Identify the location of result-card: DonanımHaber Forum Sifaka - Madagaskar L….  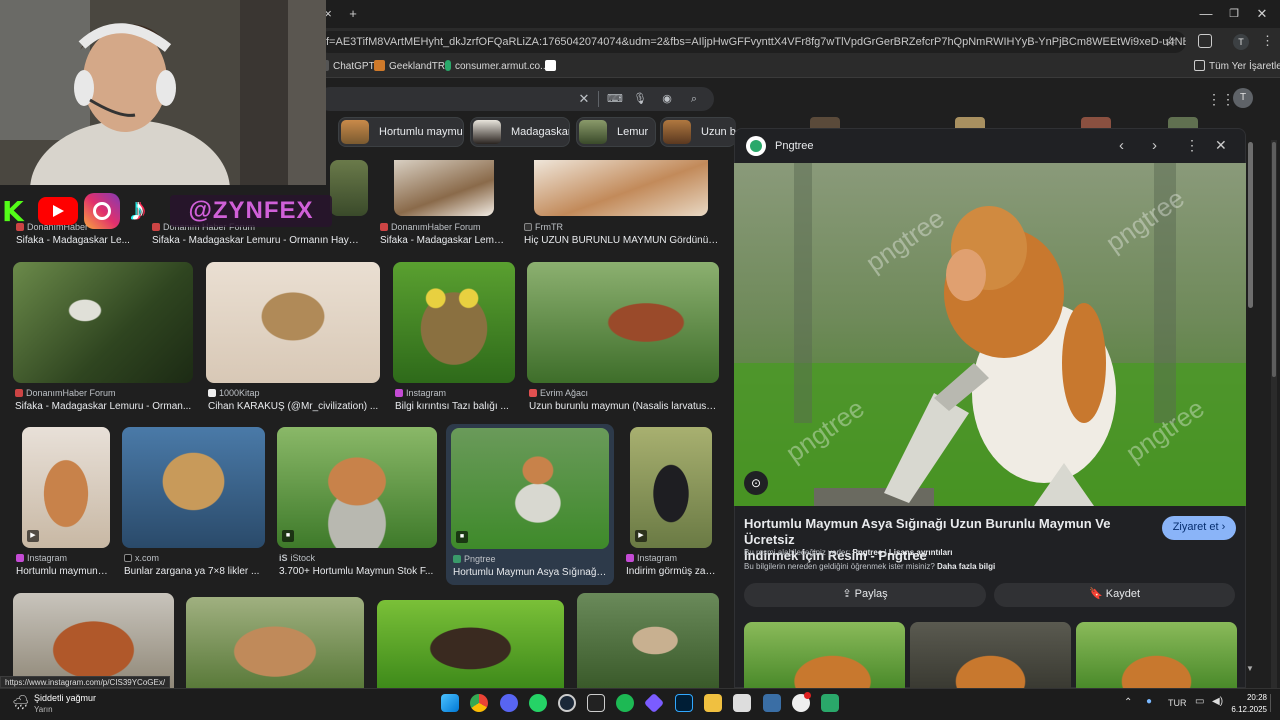
(104, 339).